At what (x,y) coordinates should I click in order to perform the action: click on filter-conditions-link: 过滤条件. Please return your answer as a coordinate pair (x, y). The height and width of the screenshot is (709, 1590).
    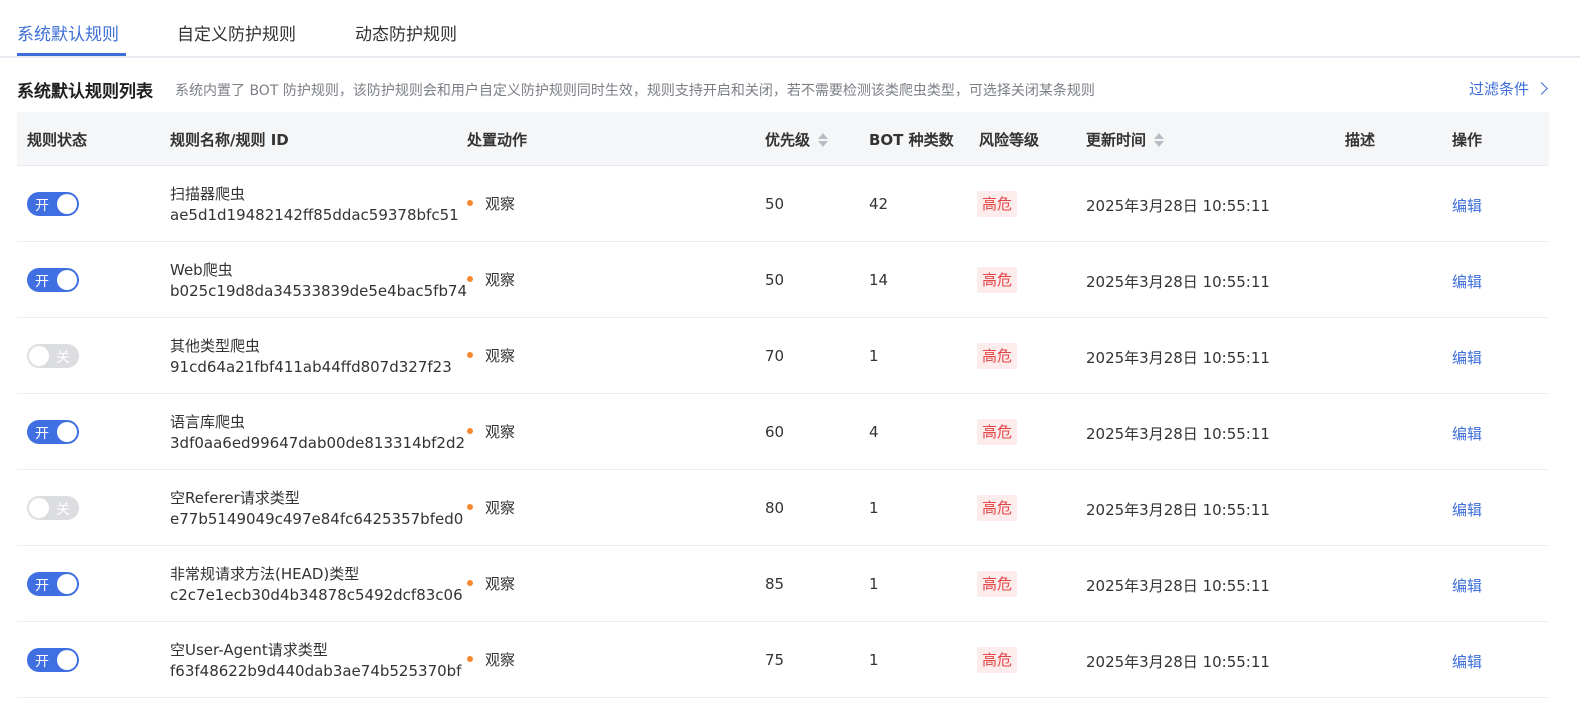
    Looking at the image, I should click on (1508, 88).